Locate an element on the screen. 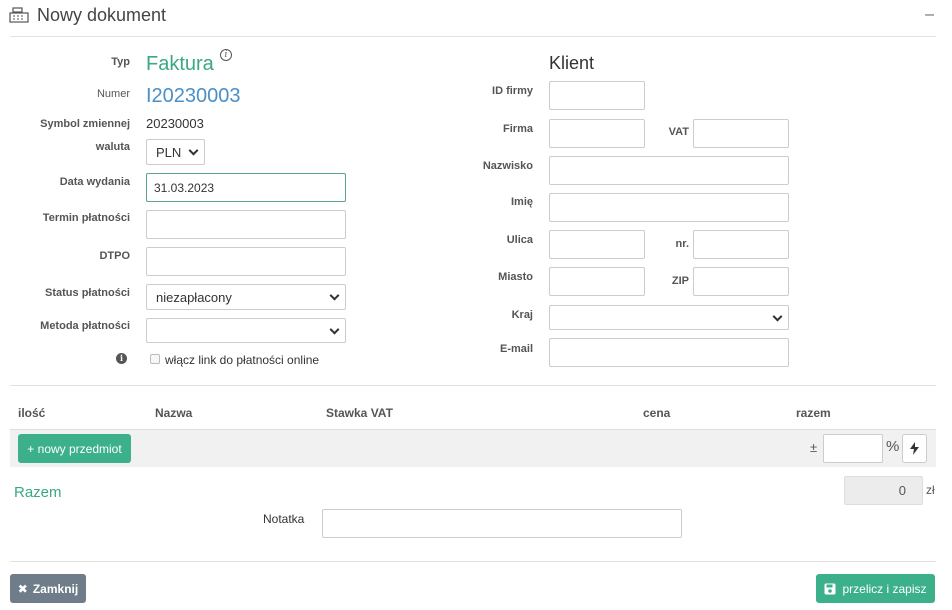 This screenshot has height=610, width=952. items-band is located at coordinates (473, 448).